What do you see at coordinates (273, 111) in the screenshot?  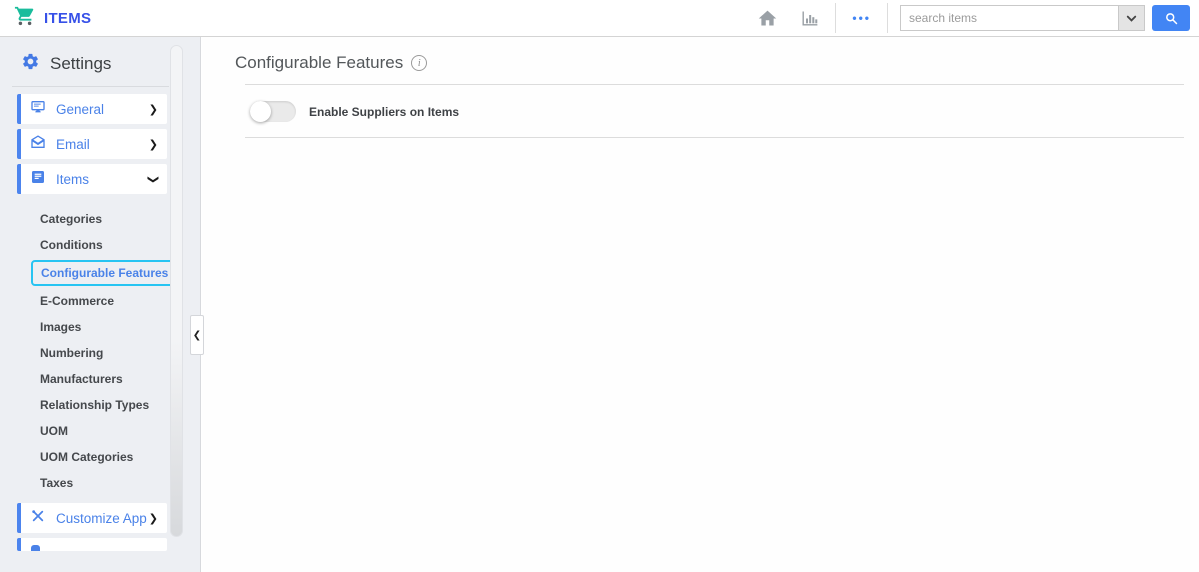 I see `enable-suppliers-toggle` at bounding box center [273, 111].